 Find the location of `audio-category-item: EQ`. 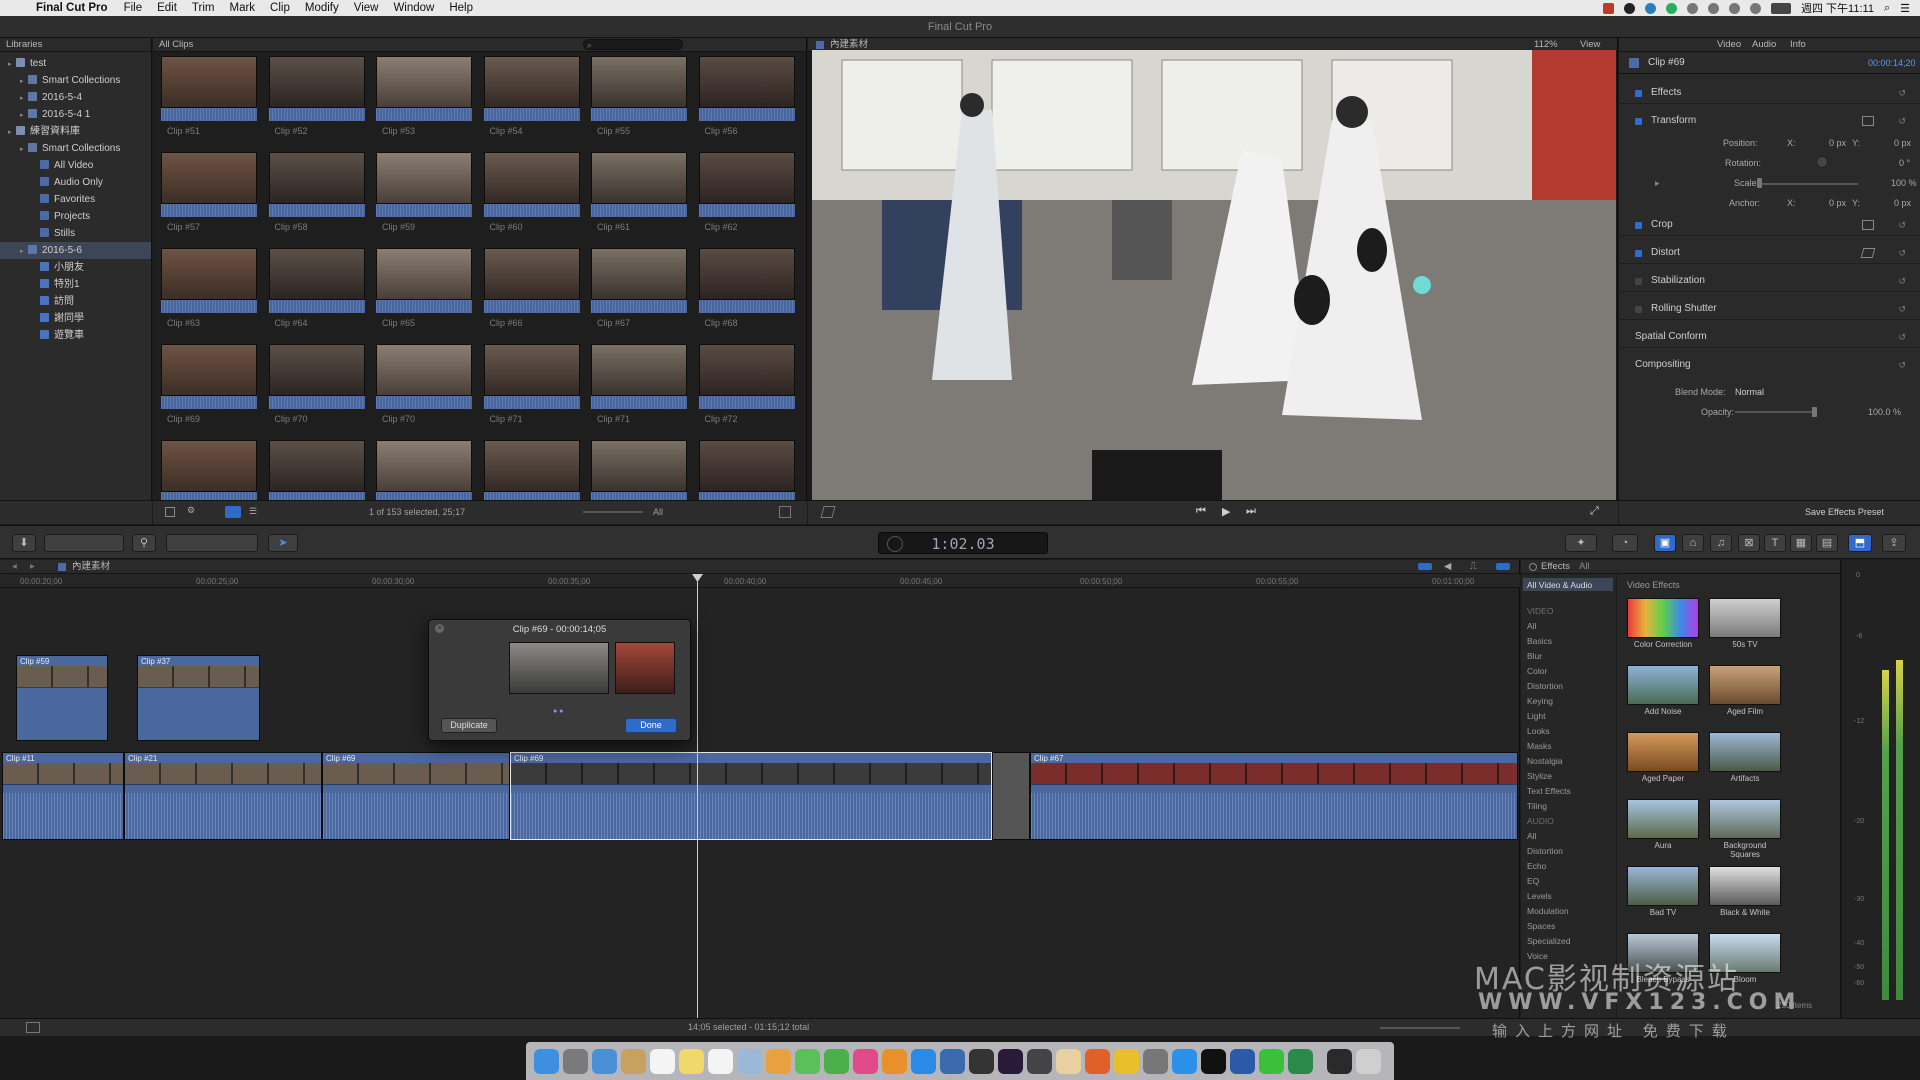

audio-category-item: EQ is located at coordinates (1533, 881).